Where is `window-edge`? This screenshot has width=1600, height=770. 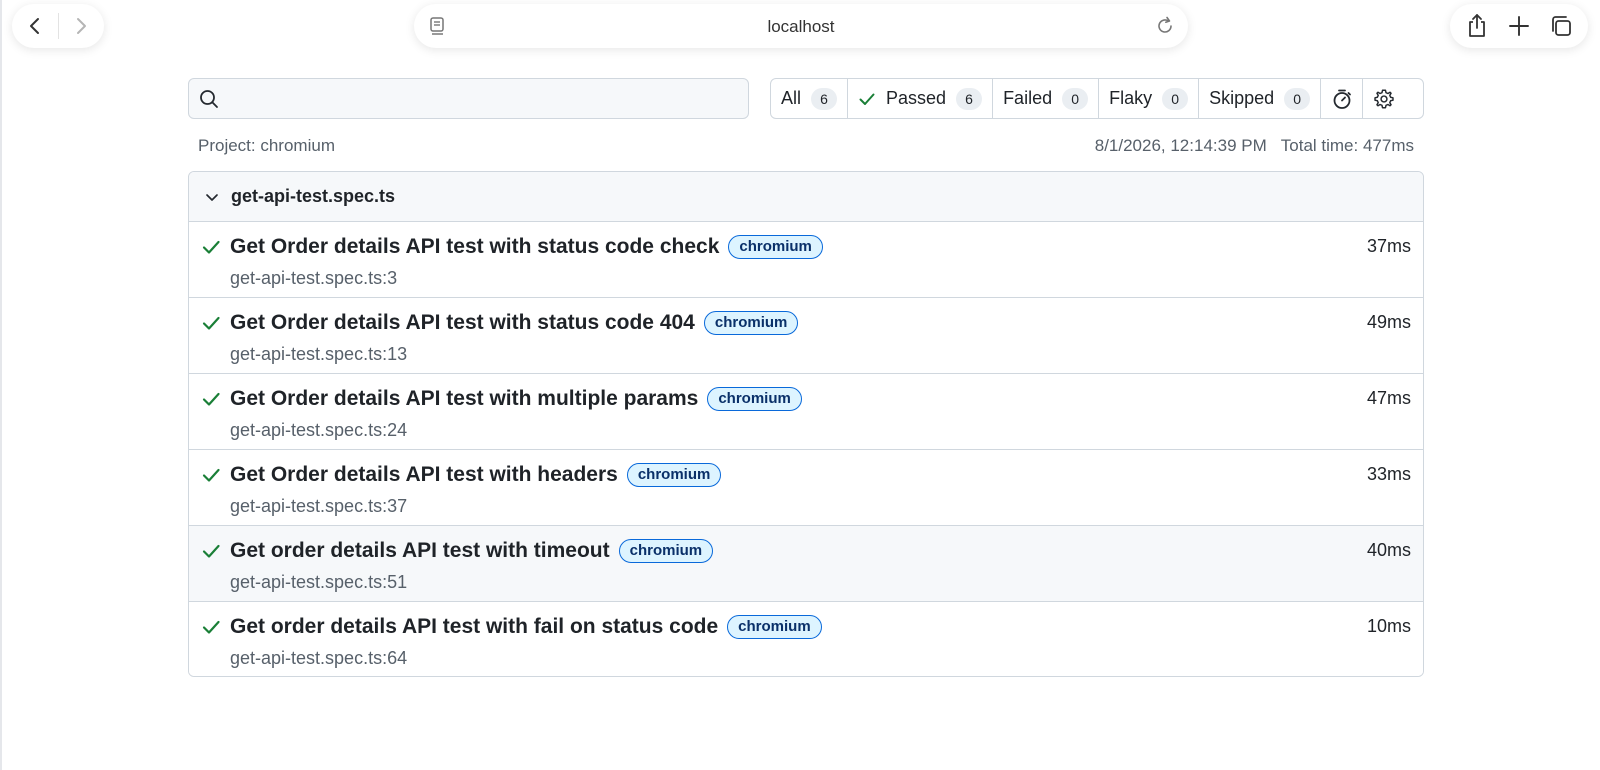 window-edge is located at coordinates (1, 385).